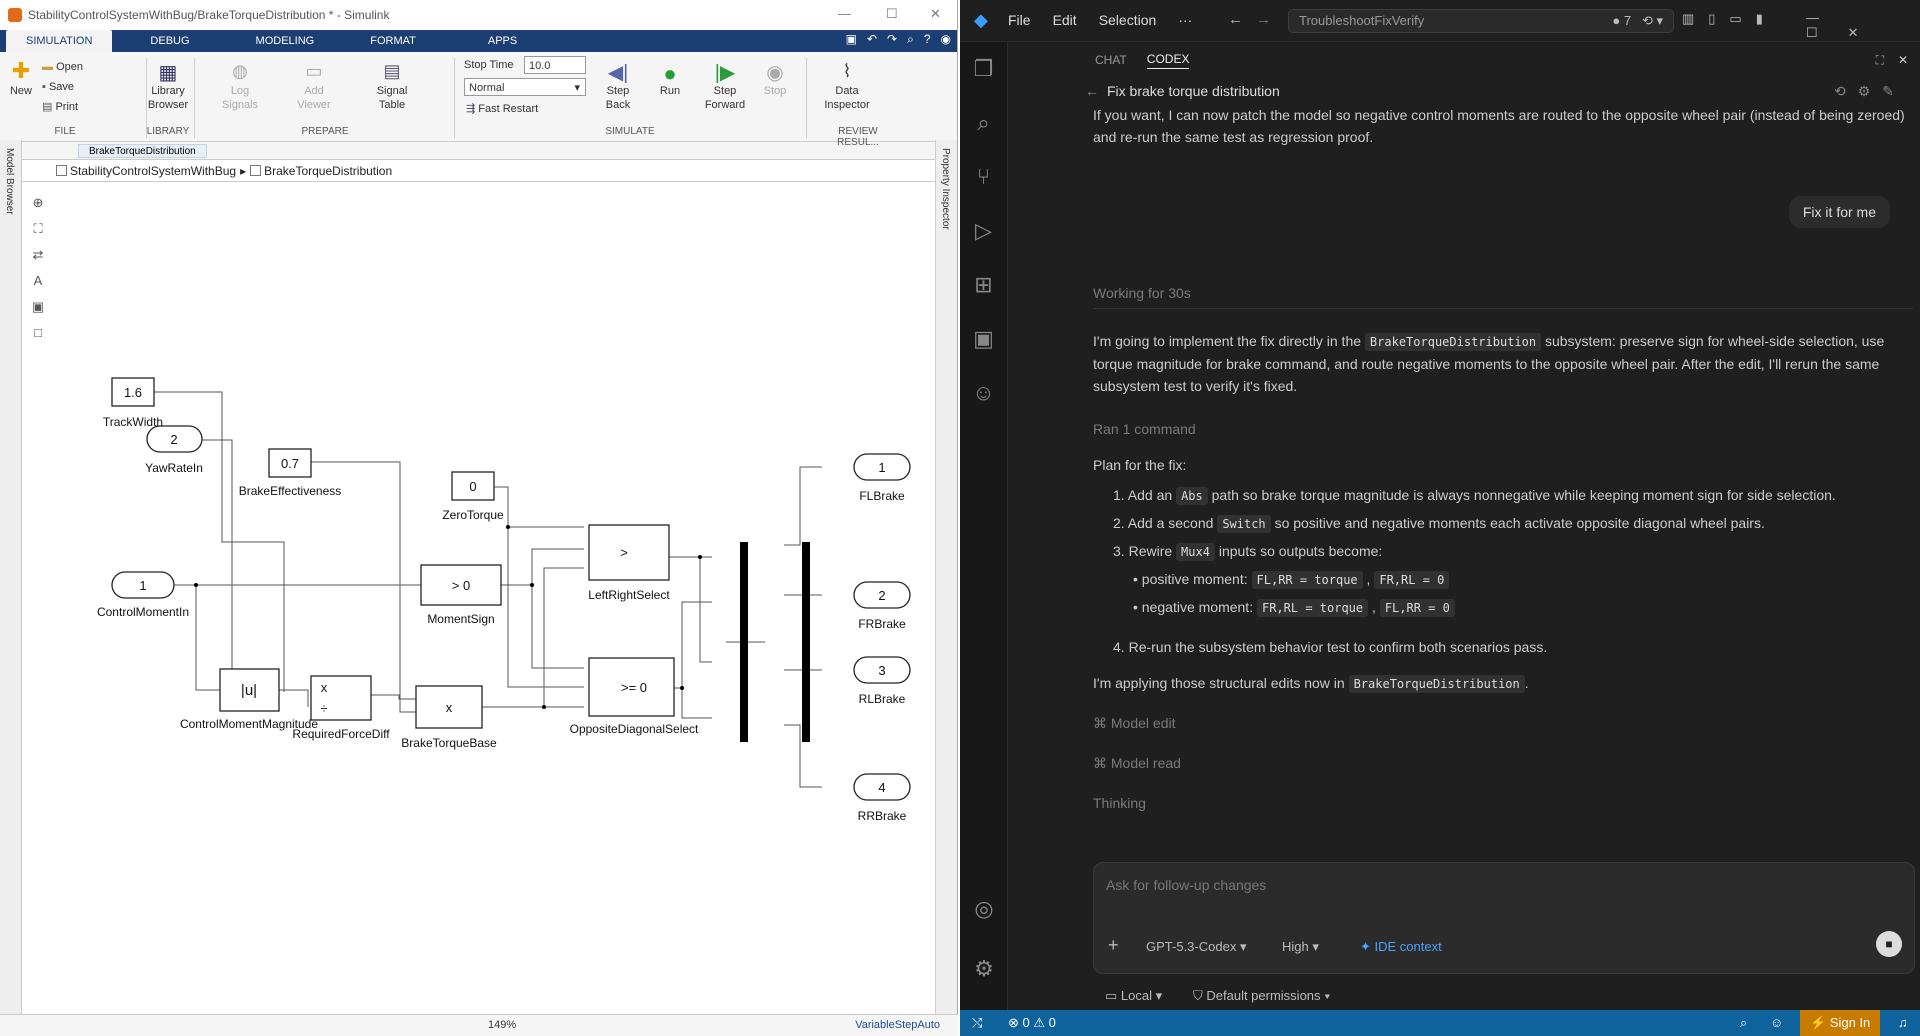 The height and width of the screenshot is (1036, 1920). What do you see at coordinates (1168, 60) in the screenshot?
I see `tab-codex: CODEX` at bounding box center [1168, 60].